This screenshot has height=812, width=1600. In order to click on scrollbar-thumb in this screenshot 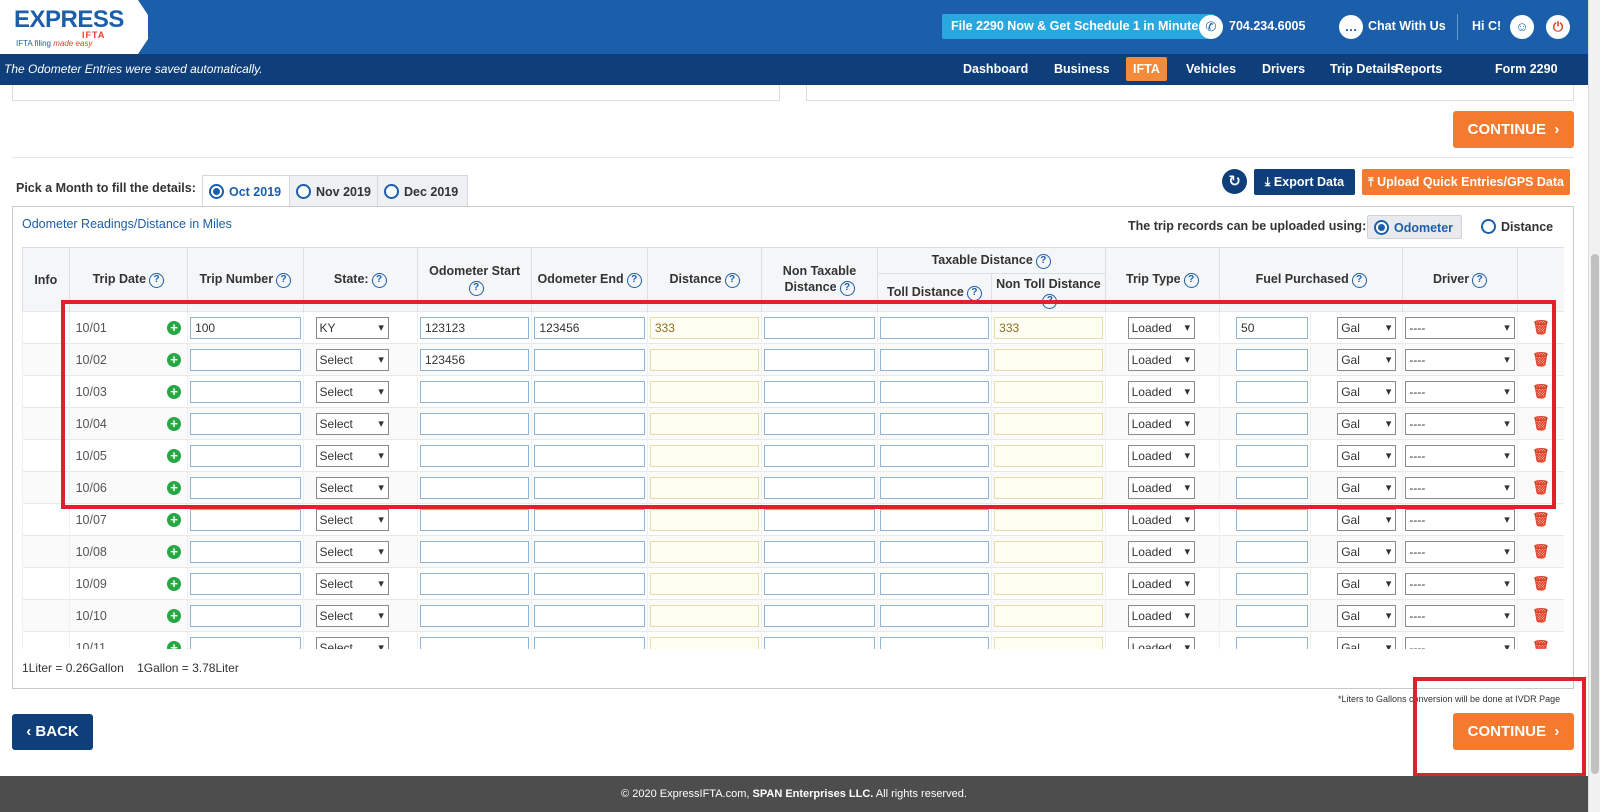, I will do `click(1595, 514)`.